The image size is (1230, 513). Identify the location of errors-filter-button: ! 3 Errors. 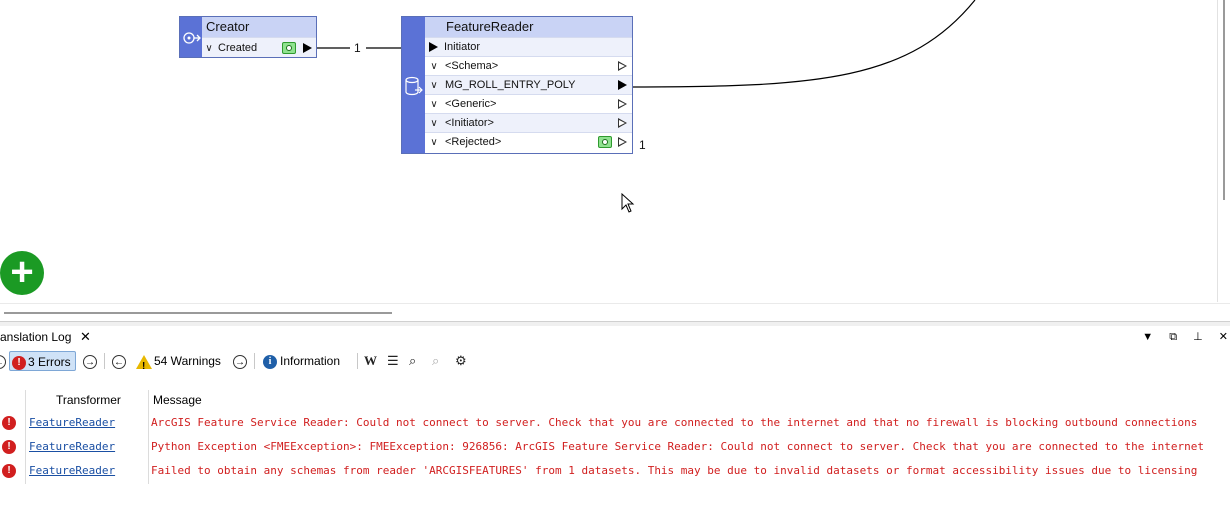
(42, 361).